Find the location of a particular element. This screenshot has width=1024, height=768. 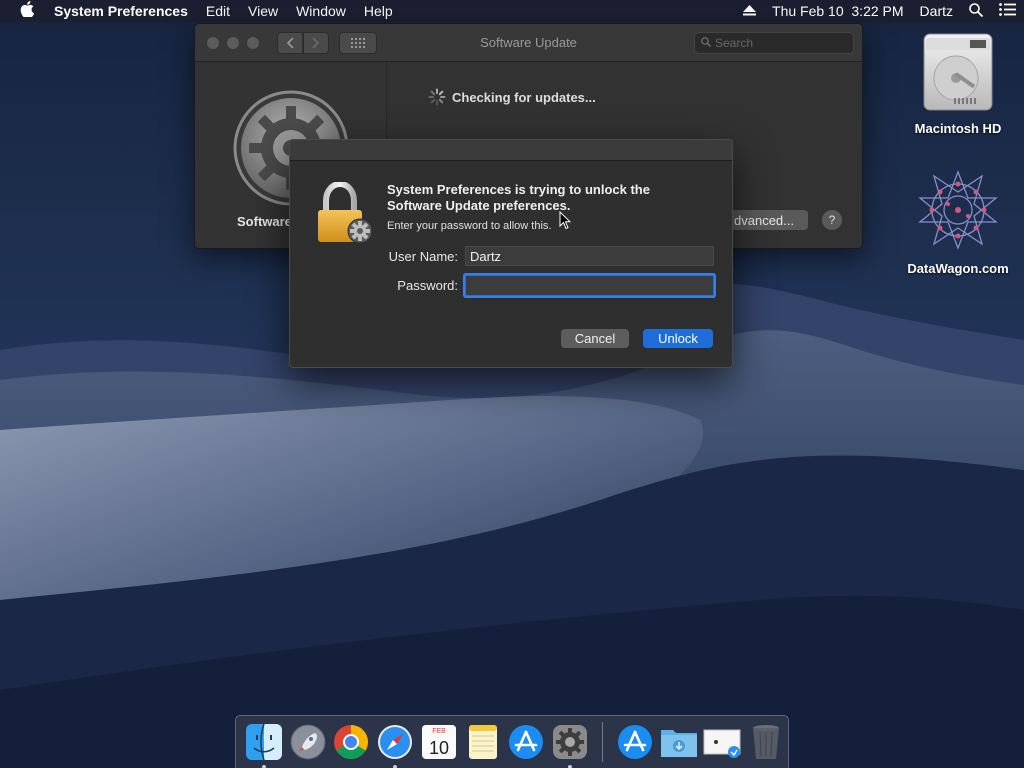

chrome-icon is located at coordinates (351, 742).